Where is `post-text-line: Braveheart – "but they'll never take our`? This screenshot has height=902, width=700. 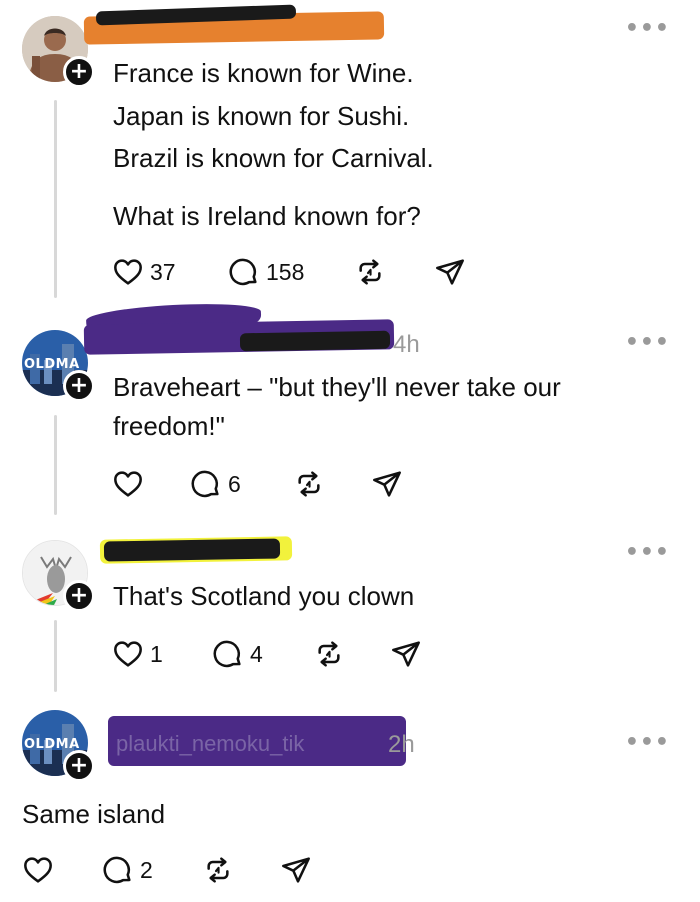
post-text-line: Braveheart – "but they'll never take our is located at coordinates (337, 387).